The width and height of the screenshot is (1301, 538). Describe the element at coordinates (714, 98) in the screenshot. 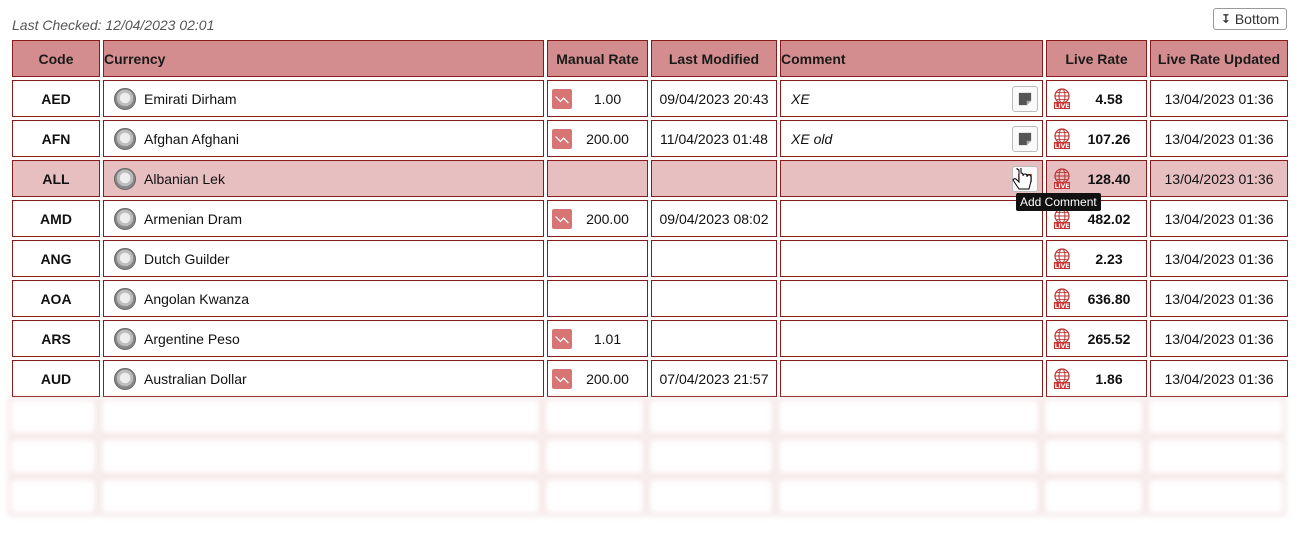

I see `cell-last-modified: 09/04/2023 20:43` at that location.